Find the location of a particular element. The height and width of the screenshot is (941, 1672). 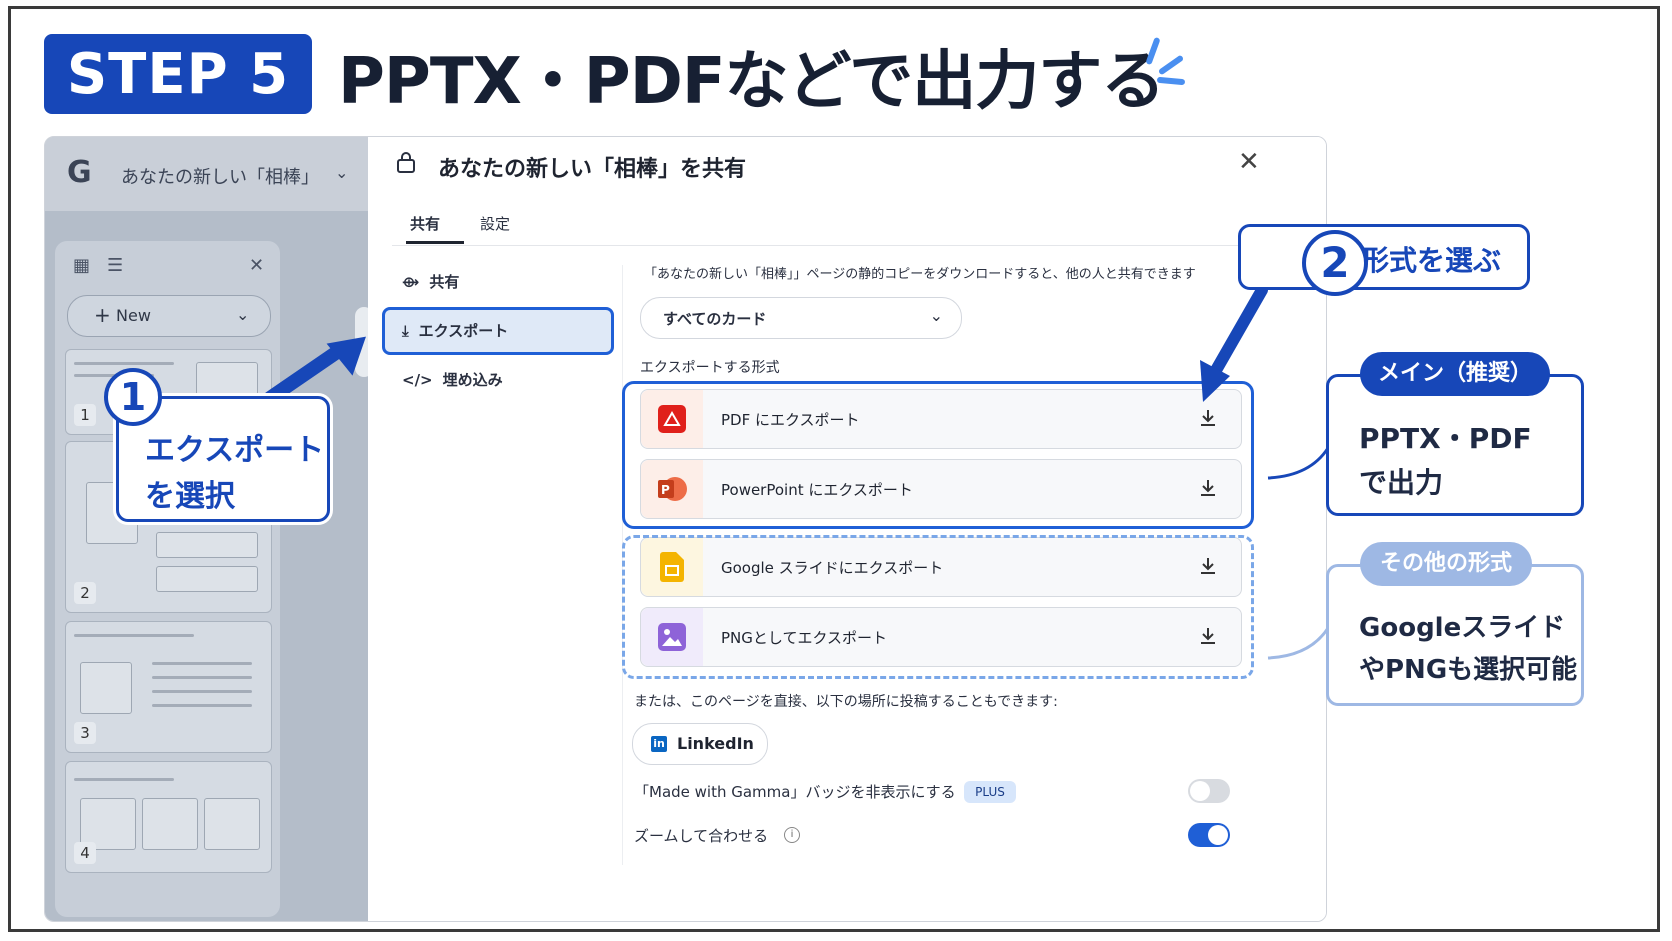

code-icon: </> is located at coordinates (417, 380).